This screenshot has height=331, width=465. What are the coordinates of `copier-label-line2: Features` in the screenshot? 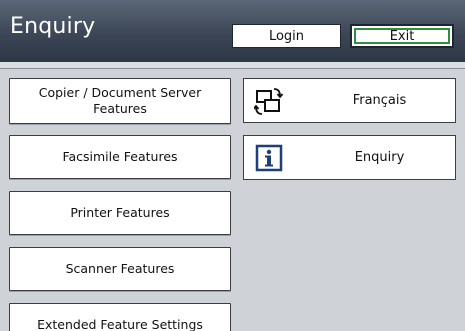 It's located at (120, 108).